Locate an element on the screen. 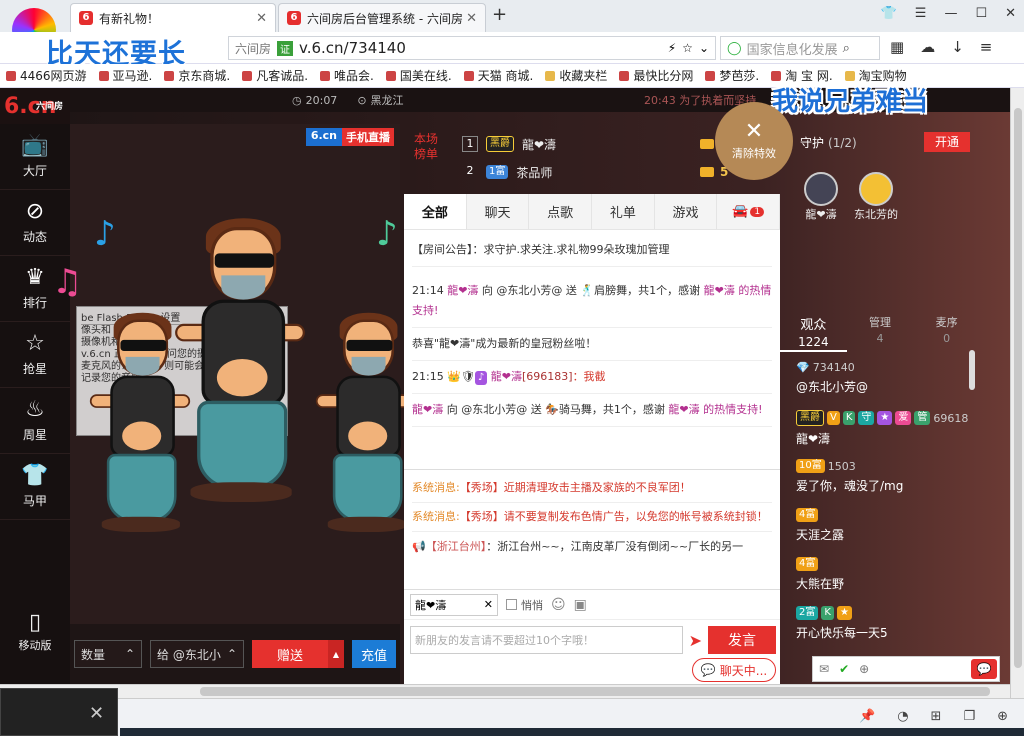 The image size is (1024, 736). tab-mic-queue: 麦序 0 is located at coordinates (946, 333).